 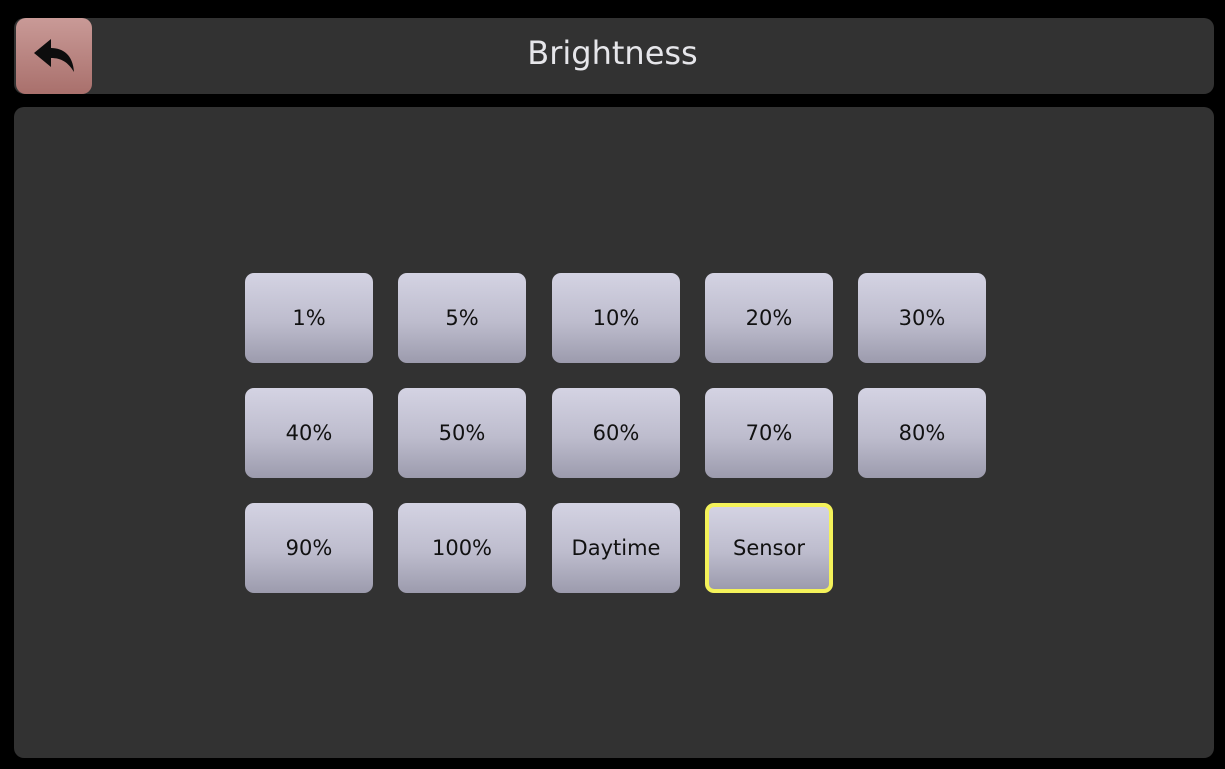 I want to click on brightness-80-button: 80%, so click(x=922, y=433).